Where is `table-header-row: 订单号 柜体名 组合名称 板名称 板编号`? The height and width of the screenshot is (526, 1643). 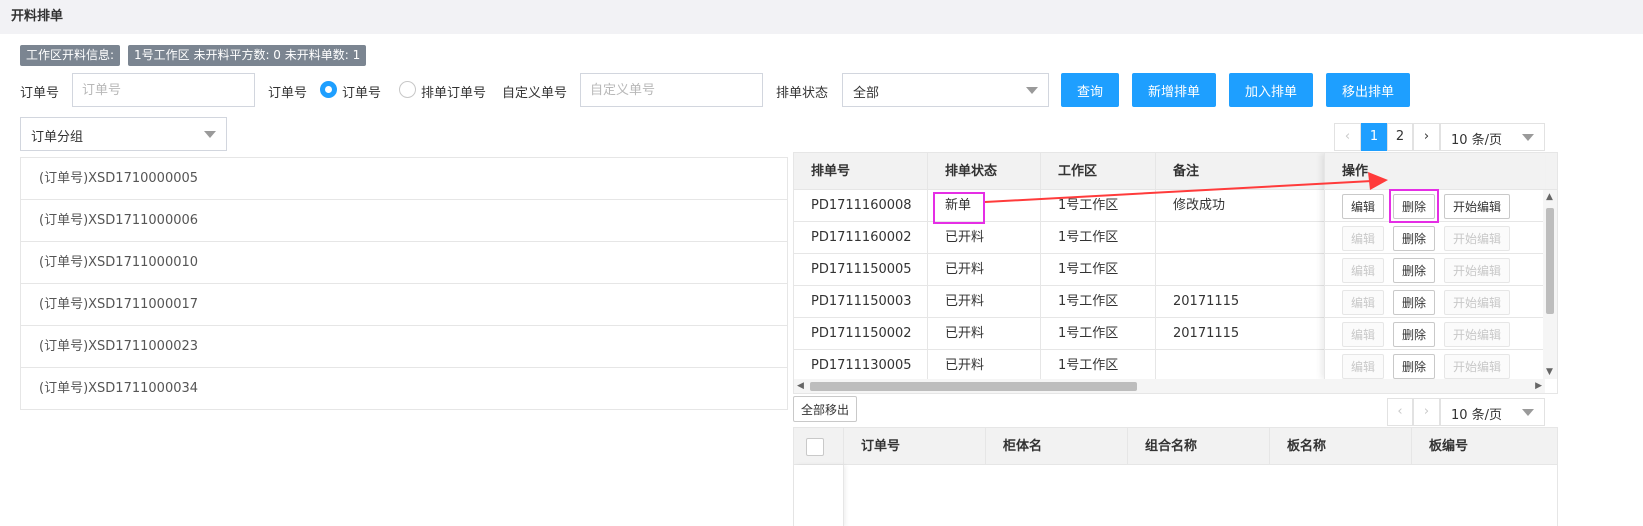
table-header-row: 订单号 柜体名 组合名称 板名称 板编号 is located at coordinates (1175, 446).